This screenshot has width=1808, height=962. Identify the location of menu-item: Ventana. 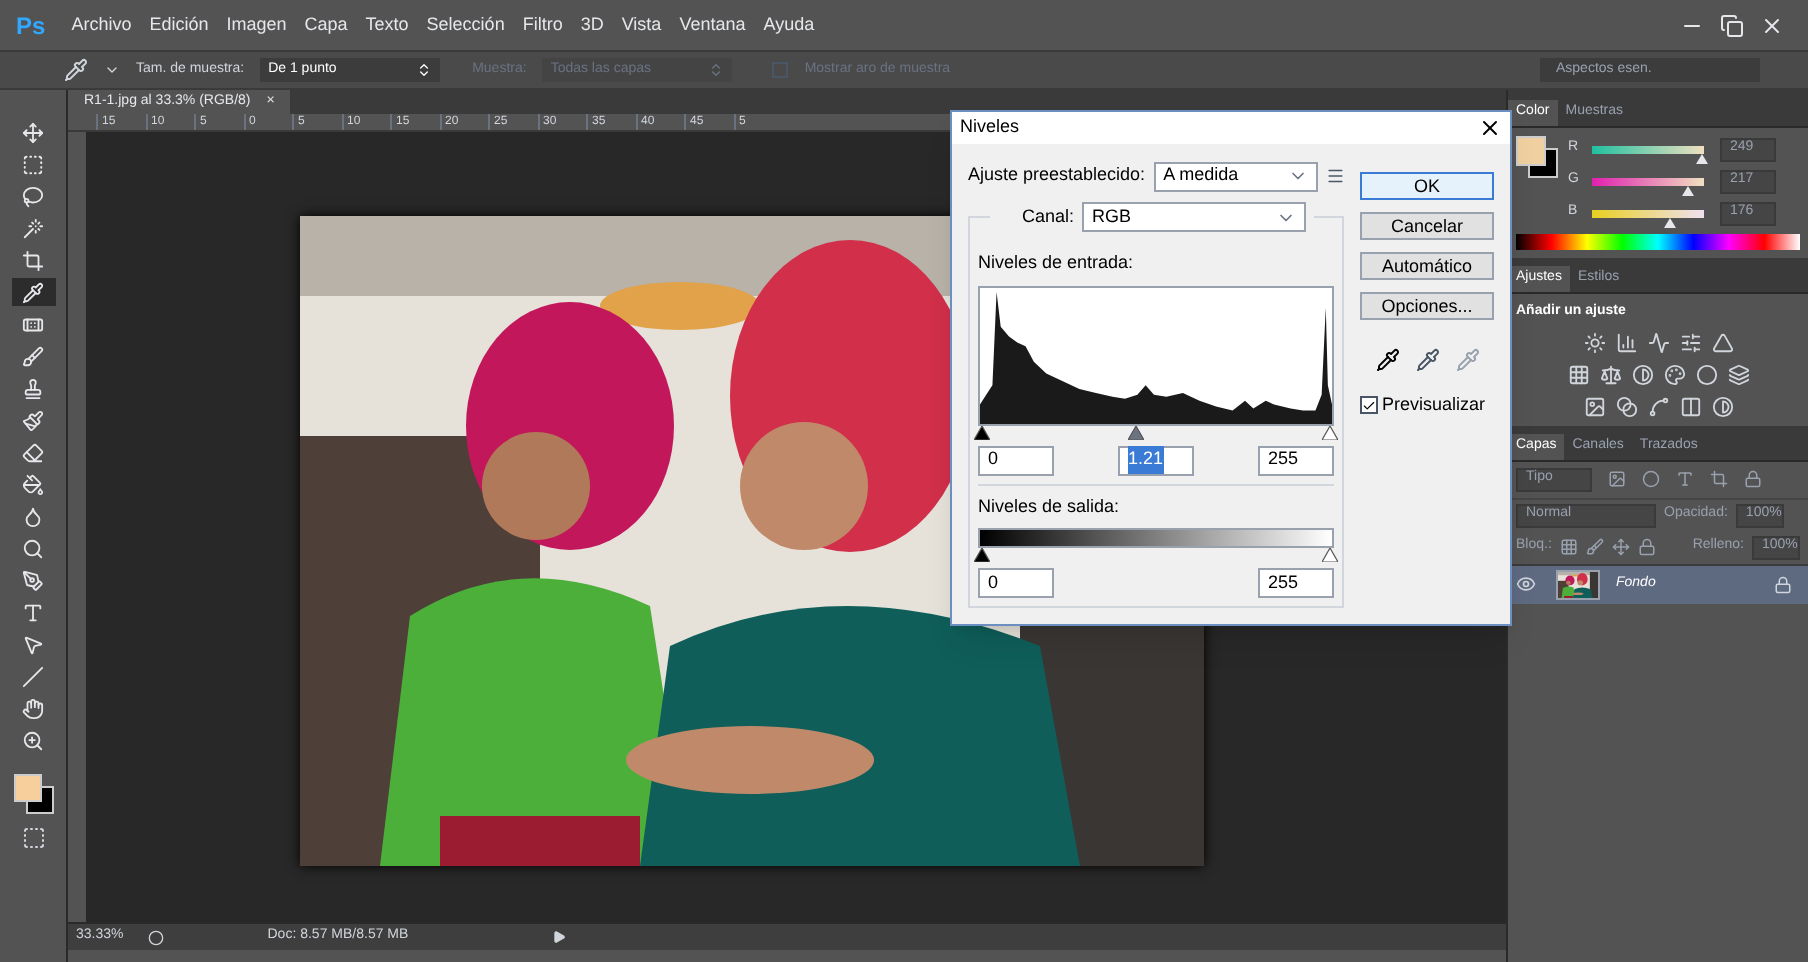
(712, 25).